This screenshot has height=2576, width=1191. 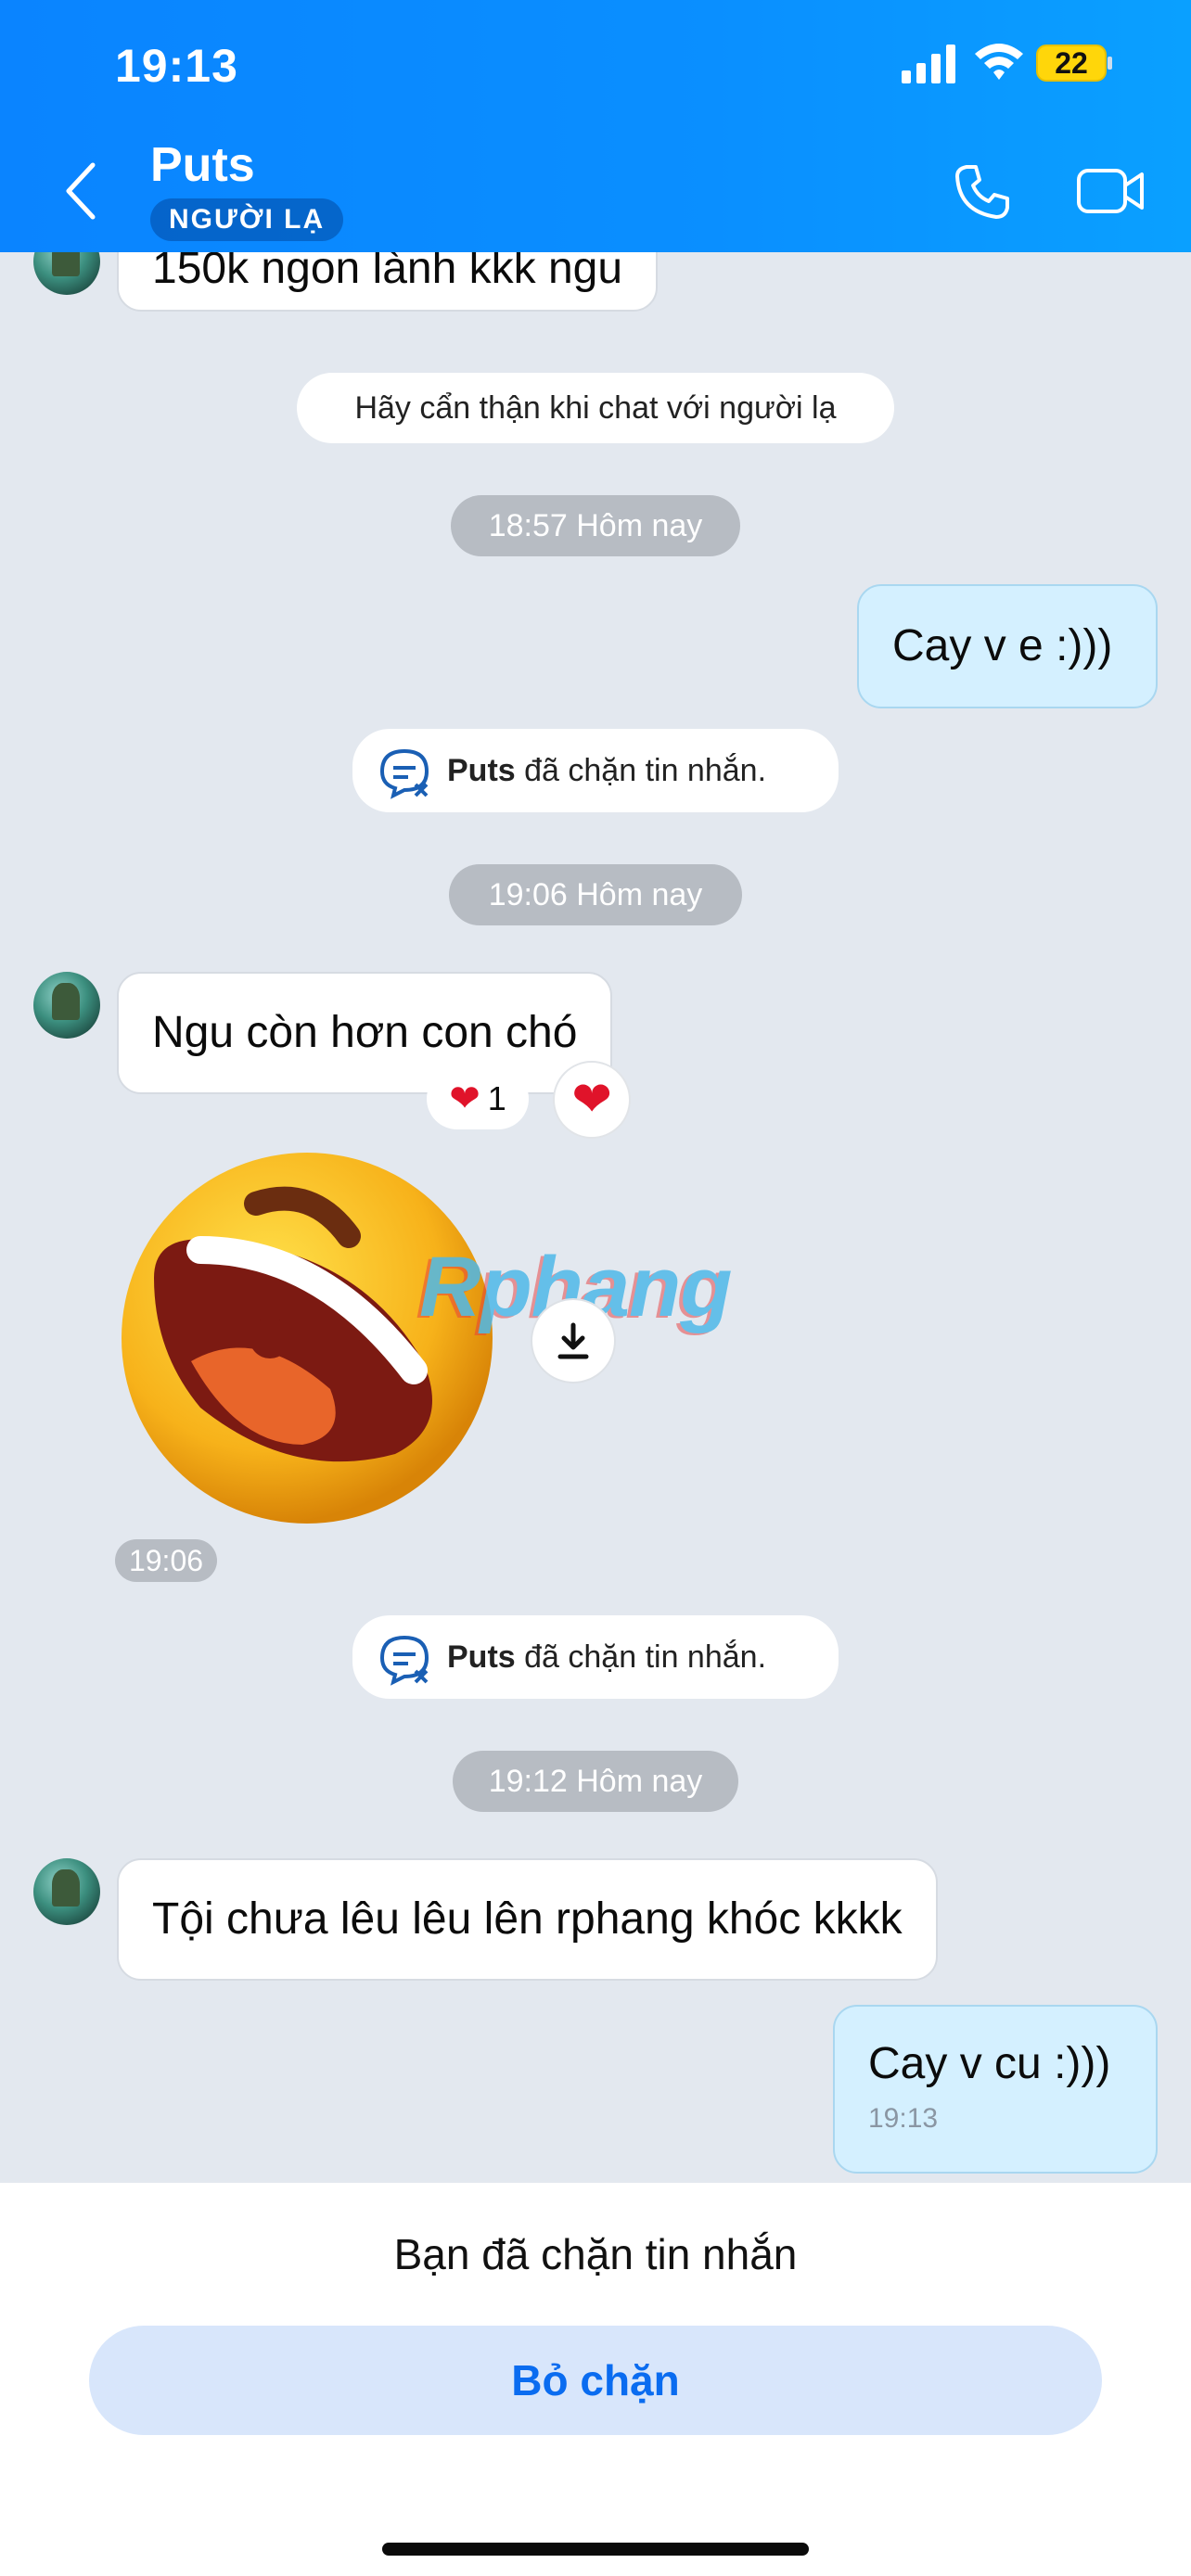 I want to click on download-button, so click(x=573, y=1341).